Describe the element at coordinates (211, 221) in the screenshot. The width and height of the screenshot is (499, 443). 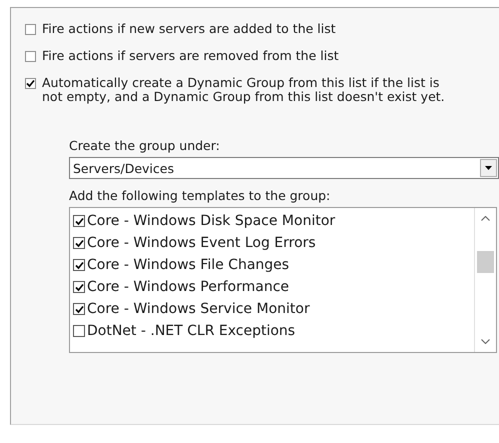
I see `template-label: Core - Windows Disk Space Monitor` at that location.